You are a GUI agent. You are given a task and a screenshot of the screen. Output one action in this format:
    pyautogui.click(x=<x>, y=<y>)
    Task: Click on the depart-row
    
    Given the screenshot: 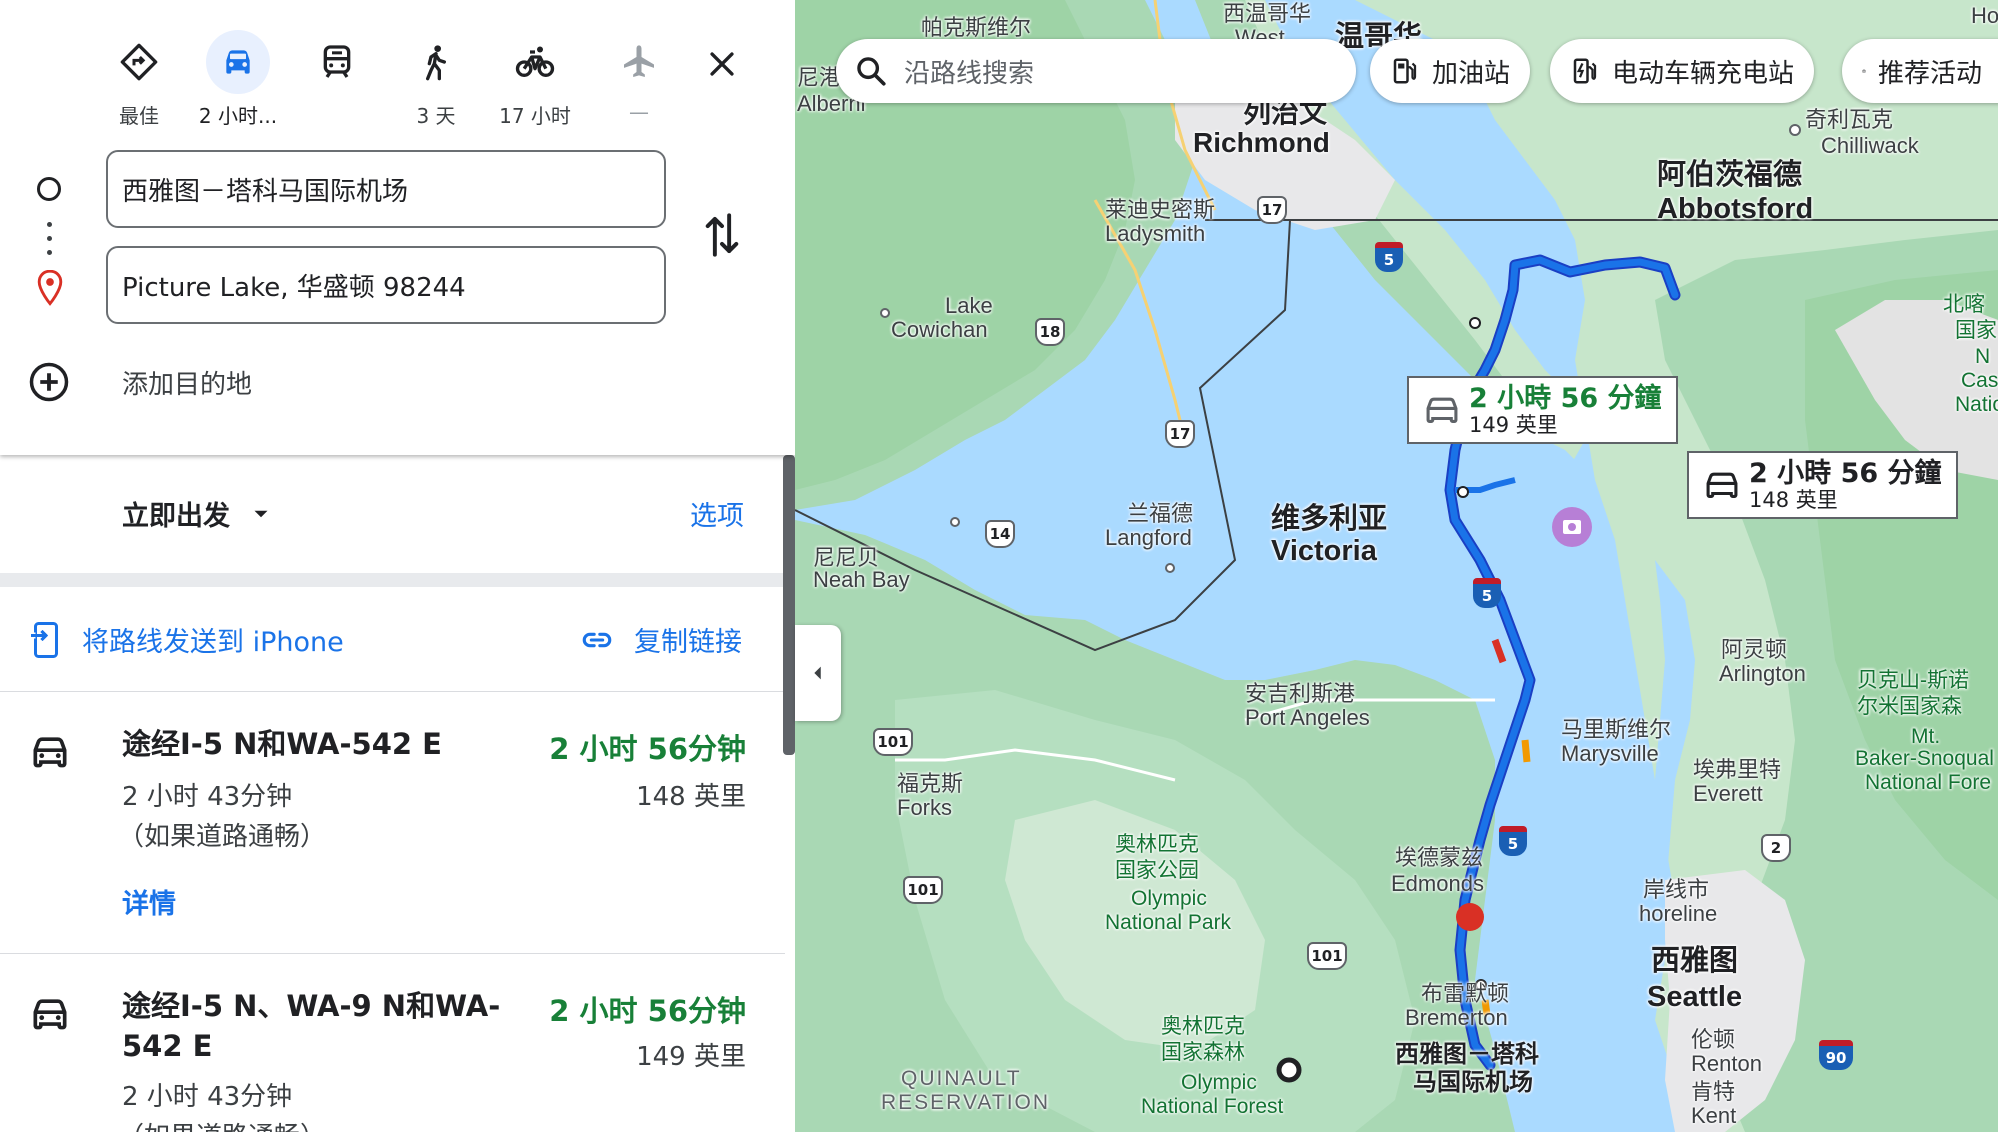 What is the action you would take?
    pyautogui.click(x=397, y=514)
    